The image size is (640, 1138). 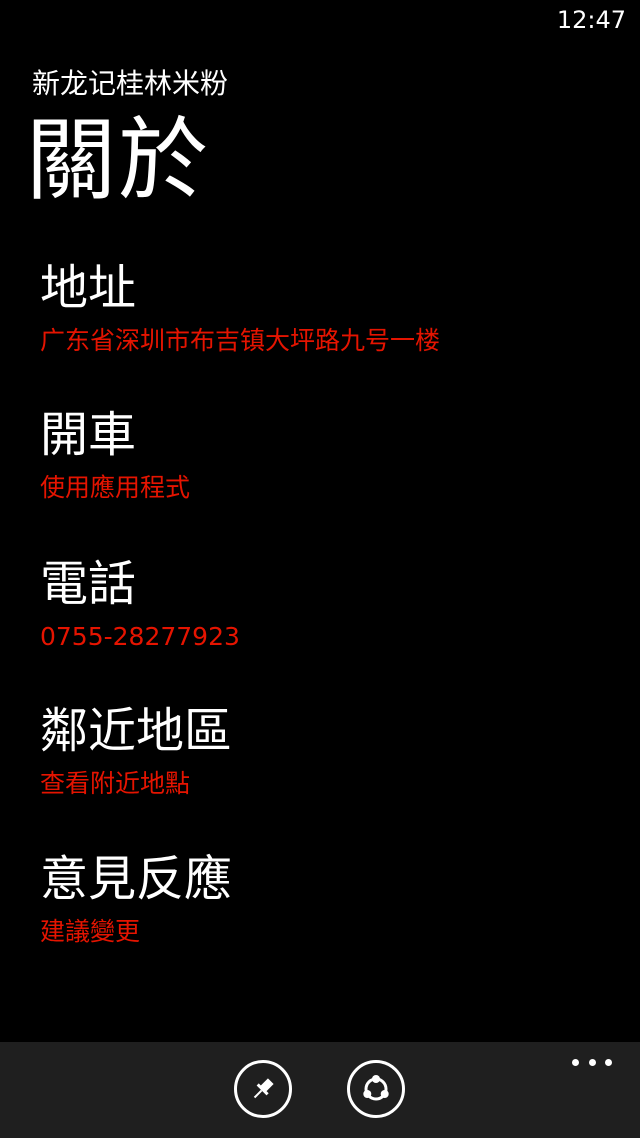 What do you see at coordinates (90, 931) in the screenshot?
I see `menu-item-subtitle: 建議變更` at bounding box center [90, 931].